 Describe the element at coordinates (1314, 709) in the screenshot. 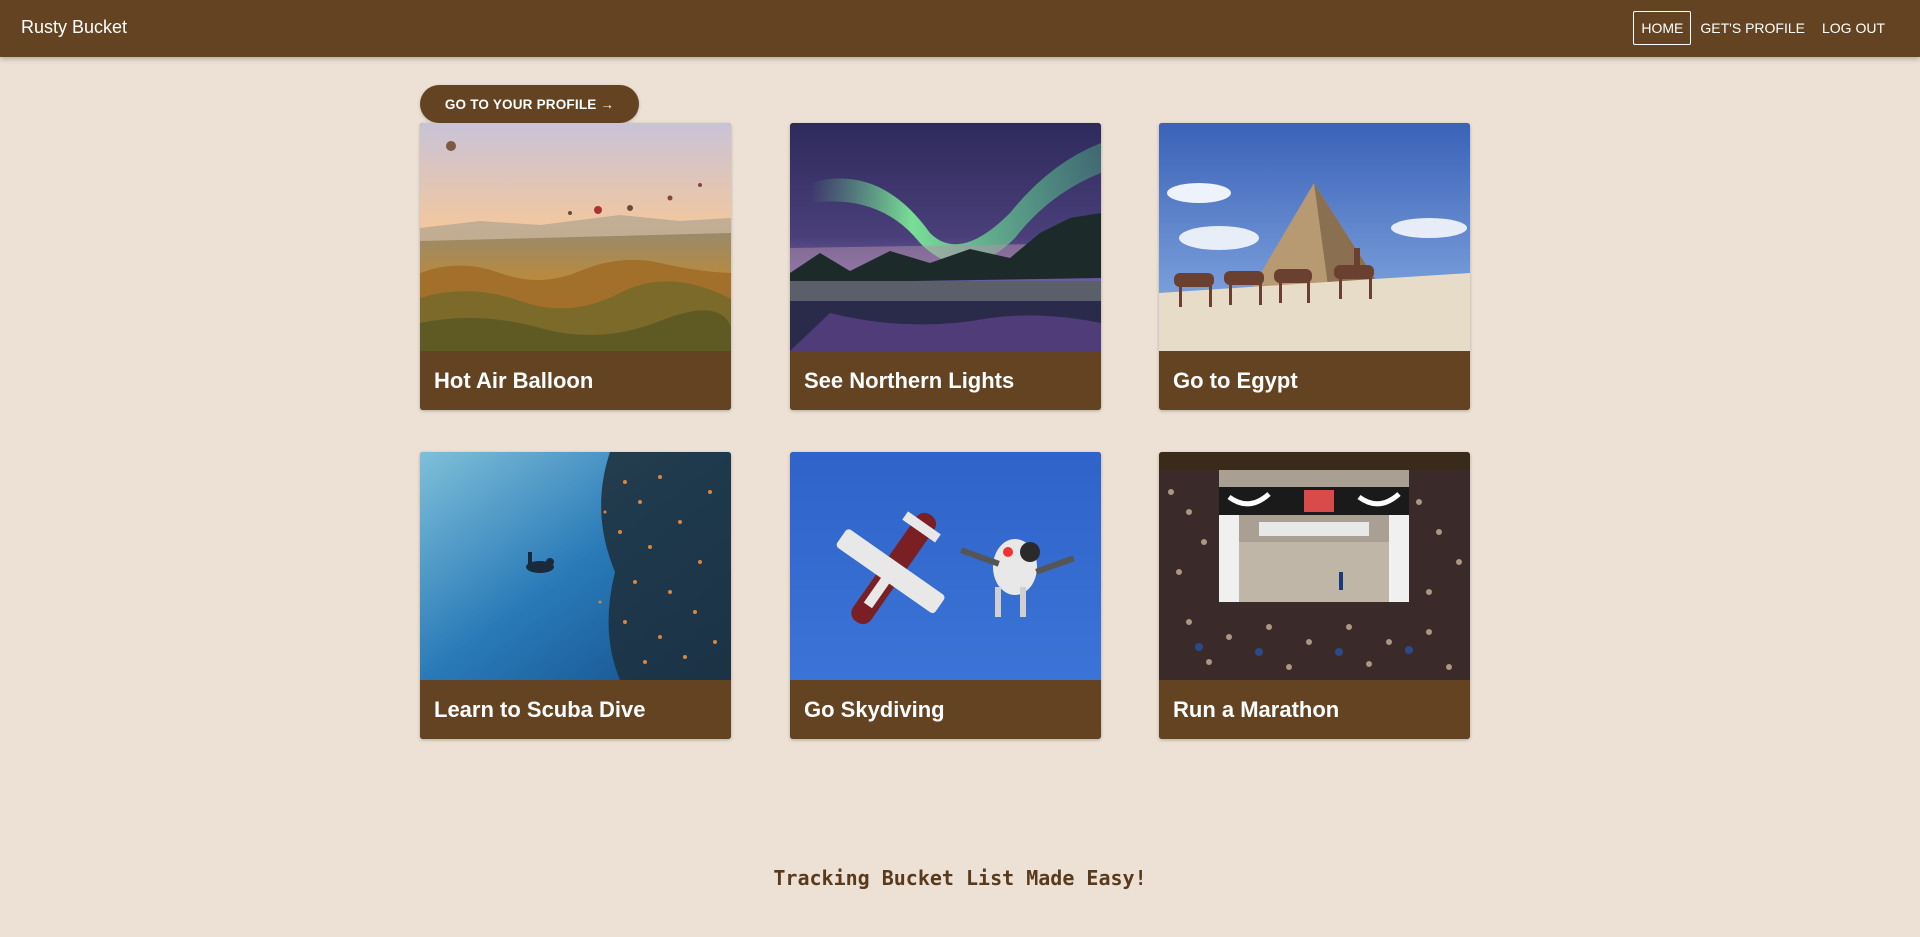

I see `card-title: Run a Marathon` at that location.